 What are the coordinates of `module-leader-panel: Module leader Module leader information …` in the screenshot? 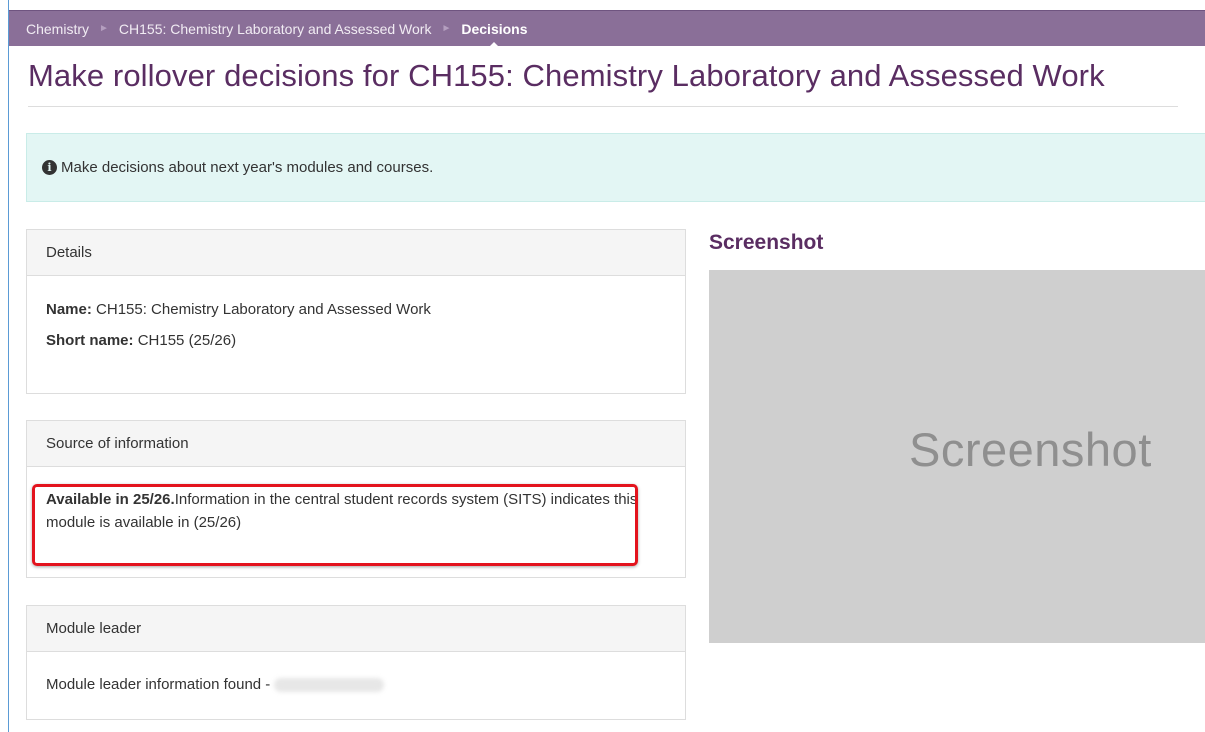 It's located at (356, 662).